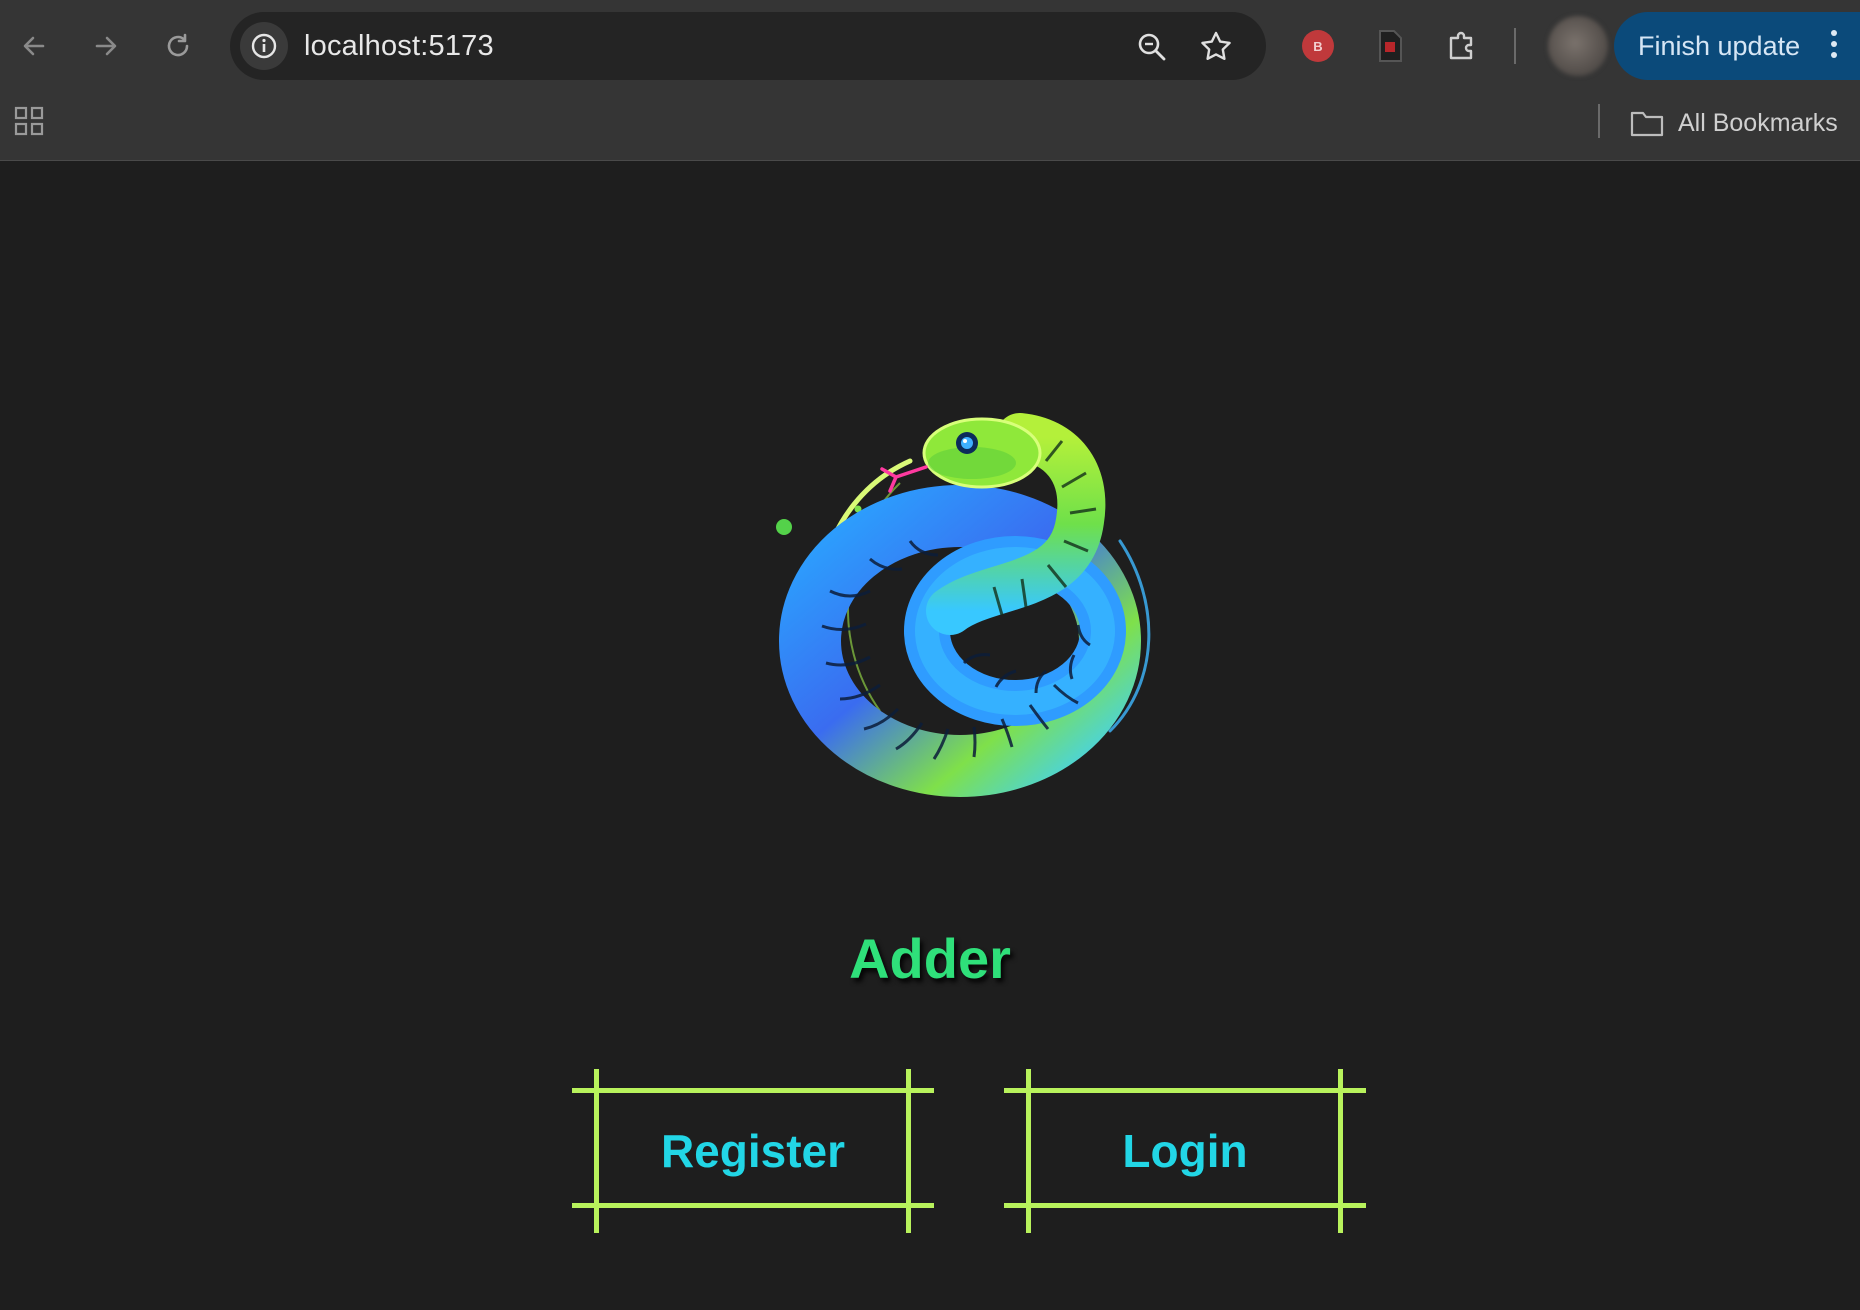 Image resolution: width=1860 pixels, height=1310 pixels. I want to click on address-bar: localhost:5173, so click(748, 46).